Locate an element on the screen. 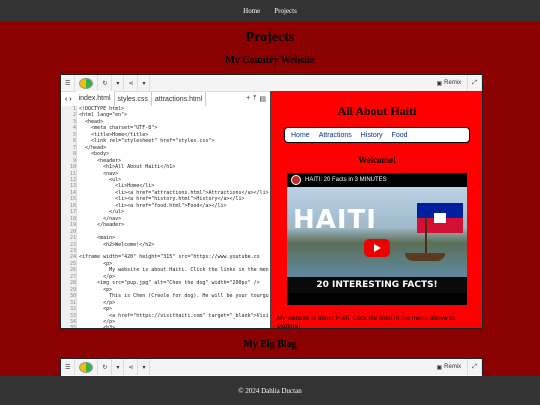 The image size is (540, 405). tab-index: index.html is located at coordinates (95, 99).